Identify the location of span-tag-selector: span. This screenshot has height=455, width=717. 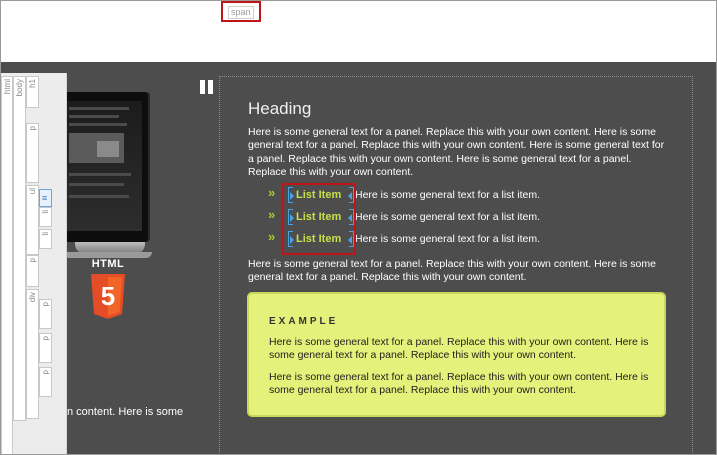
(241, 11).